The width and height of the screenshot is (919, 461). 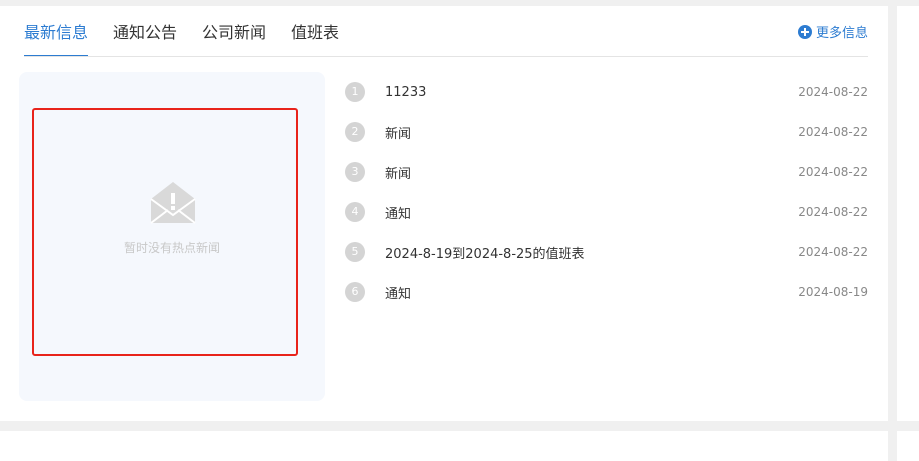 What do you see at coordinates (804, 31) in the screenshot?
I see `plus-circle-icon` at bounding box center [804, 31].